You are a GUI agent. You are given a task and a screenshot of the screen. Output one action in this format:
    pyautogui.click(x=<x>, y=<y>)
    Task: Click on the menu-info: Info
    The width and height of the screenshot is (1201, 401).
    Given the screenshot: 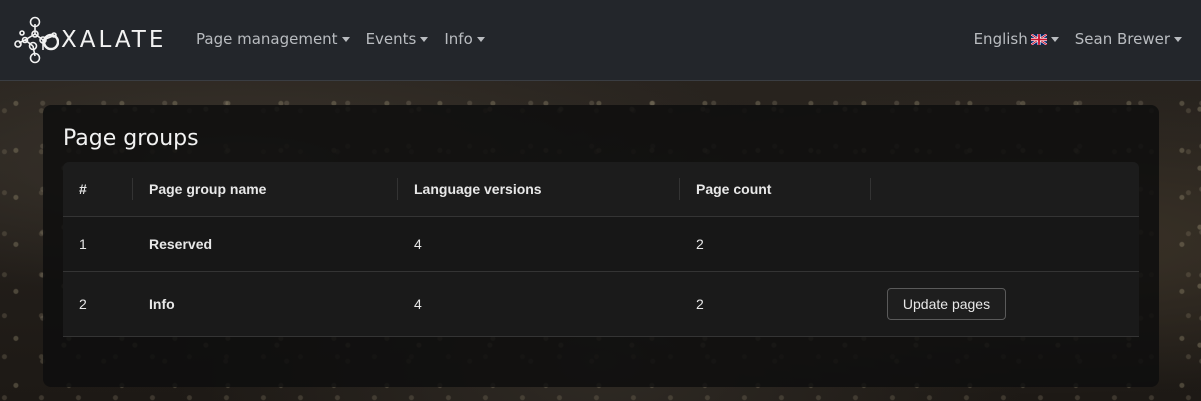 What is the action you would take?
    pyautogui.click(x=464, y=39)
    